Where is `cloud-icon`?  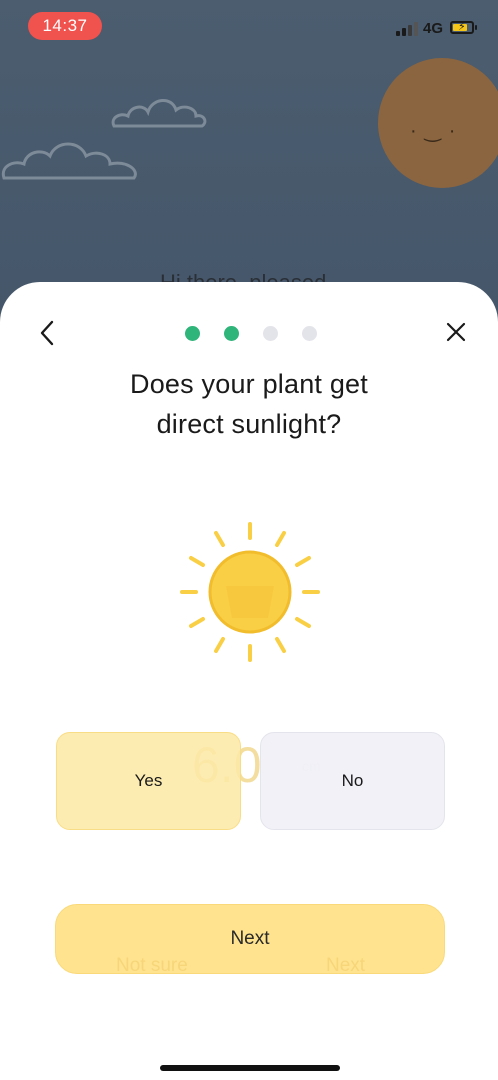 cloud-icon is located at coordinates (159, 113).